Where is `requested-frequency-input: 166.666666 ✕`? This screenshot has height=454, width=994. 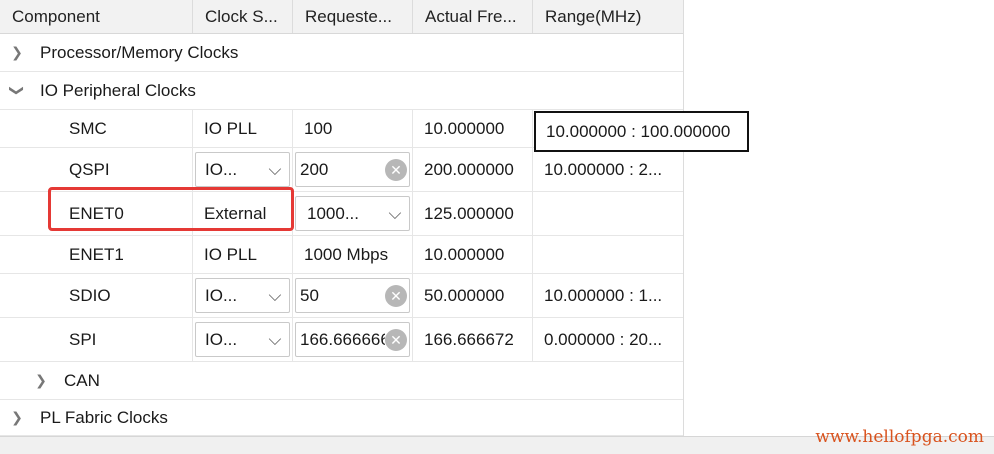
requested-frequency-input: 166.666666 ✕ is located at coordinates (352, 339).